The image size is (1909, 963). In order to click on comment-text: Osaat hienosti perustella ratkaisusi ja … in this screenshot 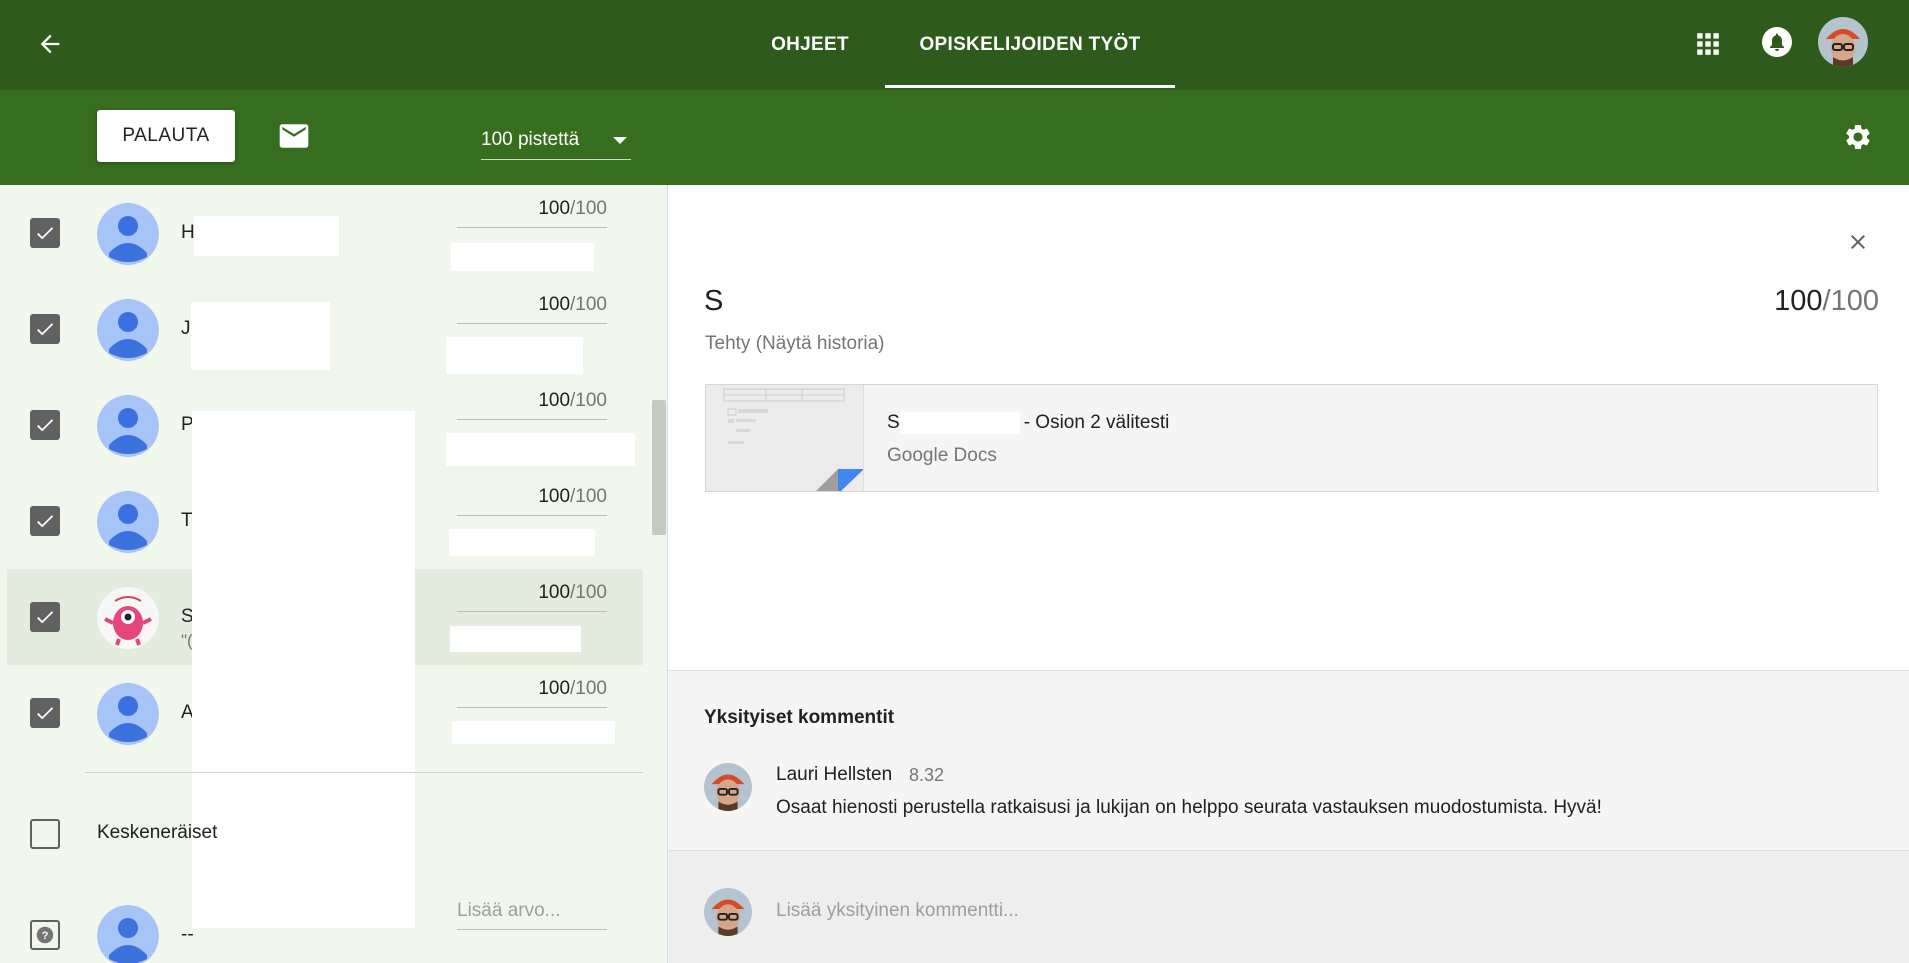, I will do `click(1189, 807)`.